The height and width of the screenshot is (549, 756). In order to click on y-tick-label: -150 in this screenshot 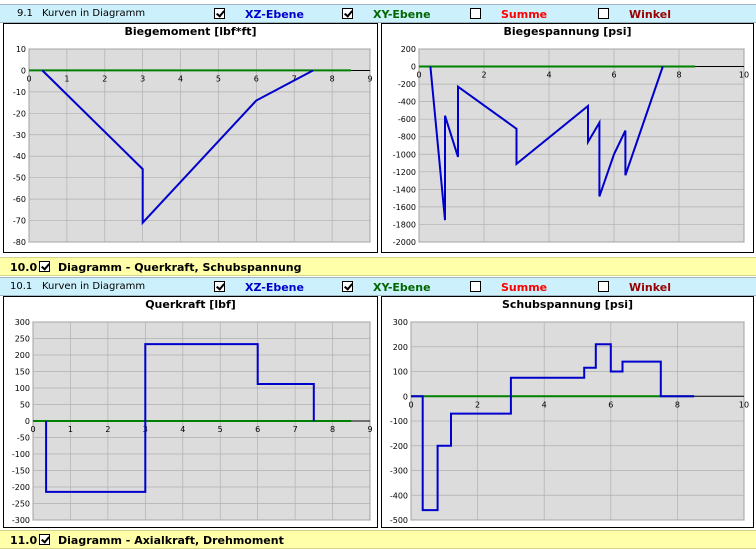, I will do `click(21, 471)`.